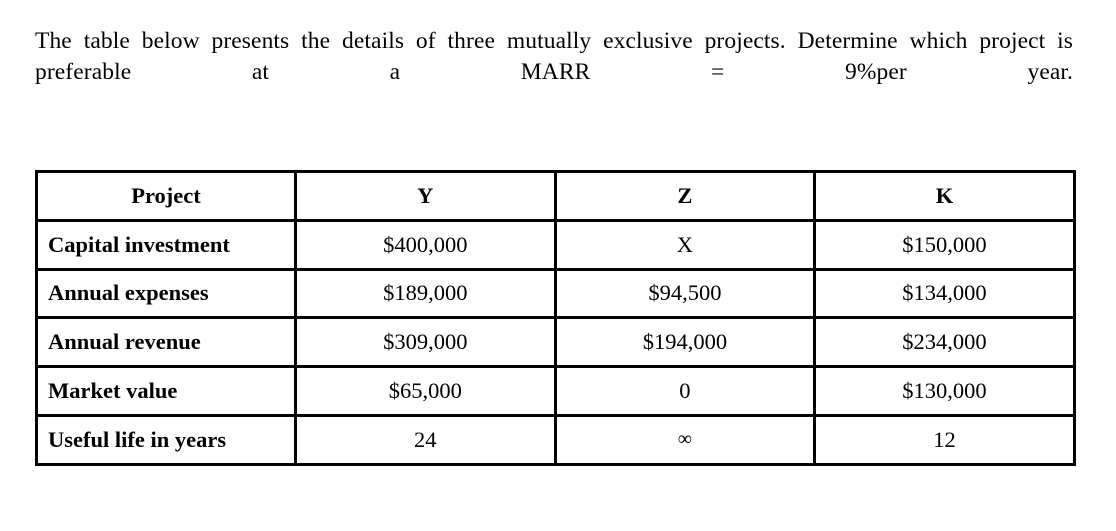  Describe the element at coordinates (166, 244) in the screenshot. I see `row-label-capital-investment: Capital investment` at that location.